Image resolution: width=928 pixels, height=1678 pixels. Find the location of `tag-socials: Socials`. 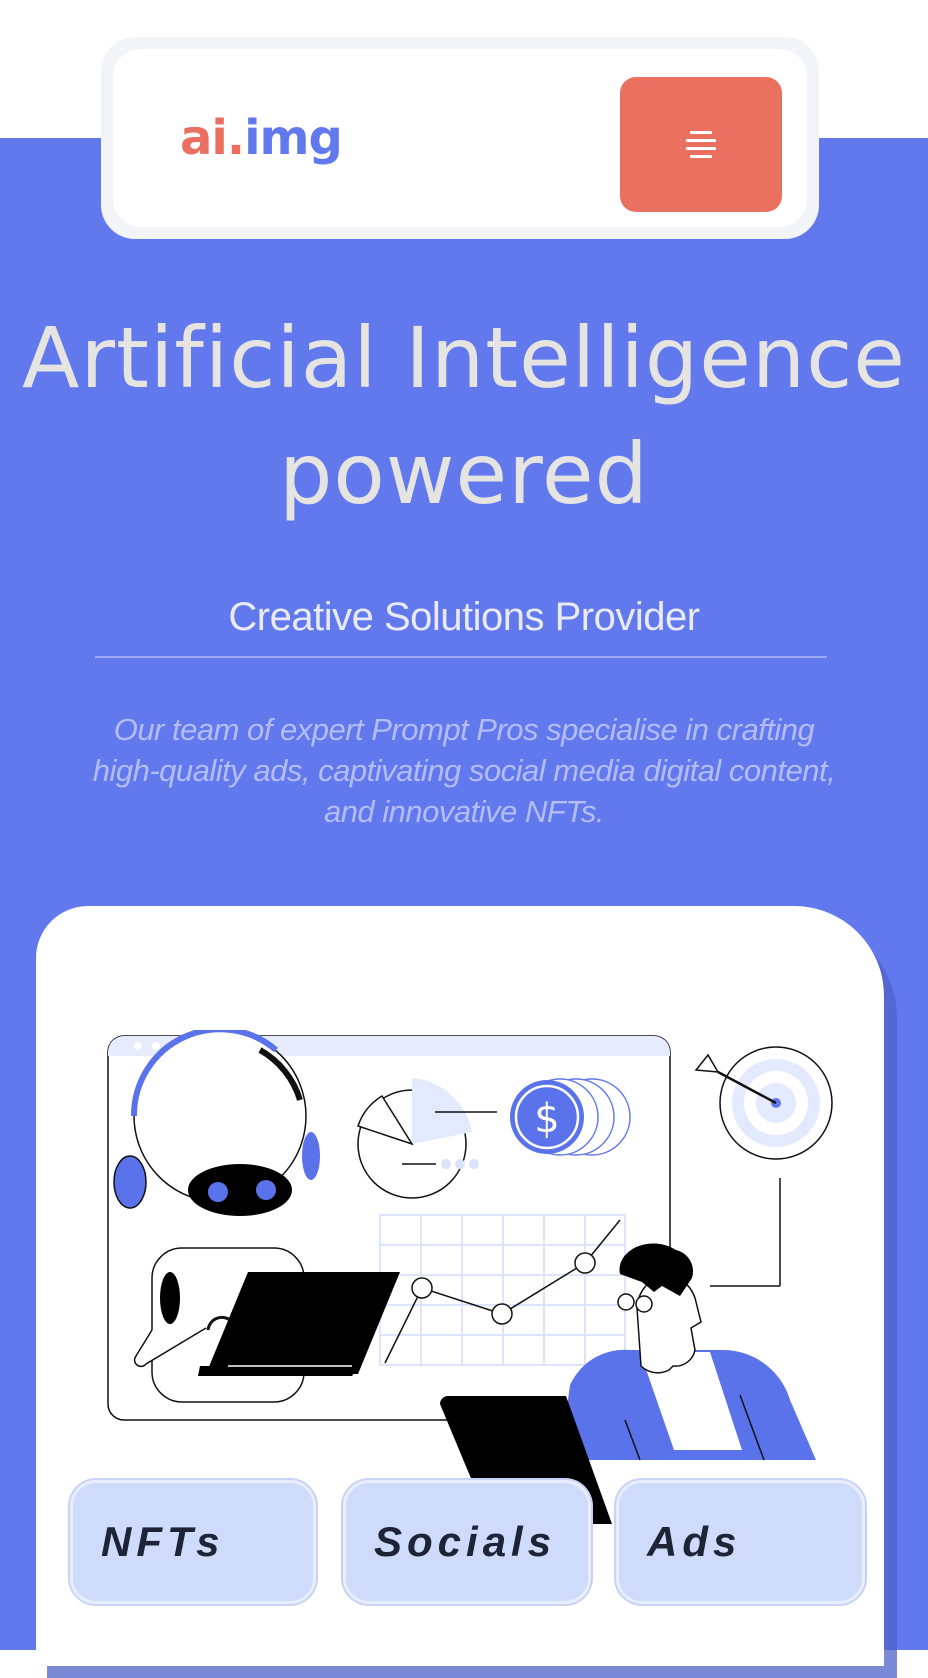

tag-socials: Socials is located at coordinates (467, 1542).